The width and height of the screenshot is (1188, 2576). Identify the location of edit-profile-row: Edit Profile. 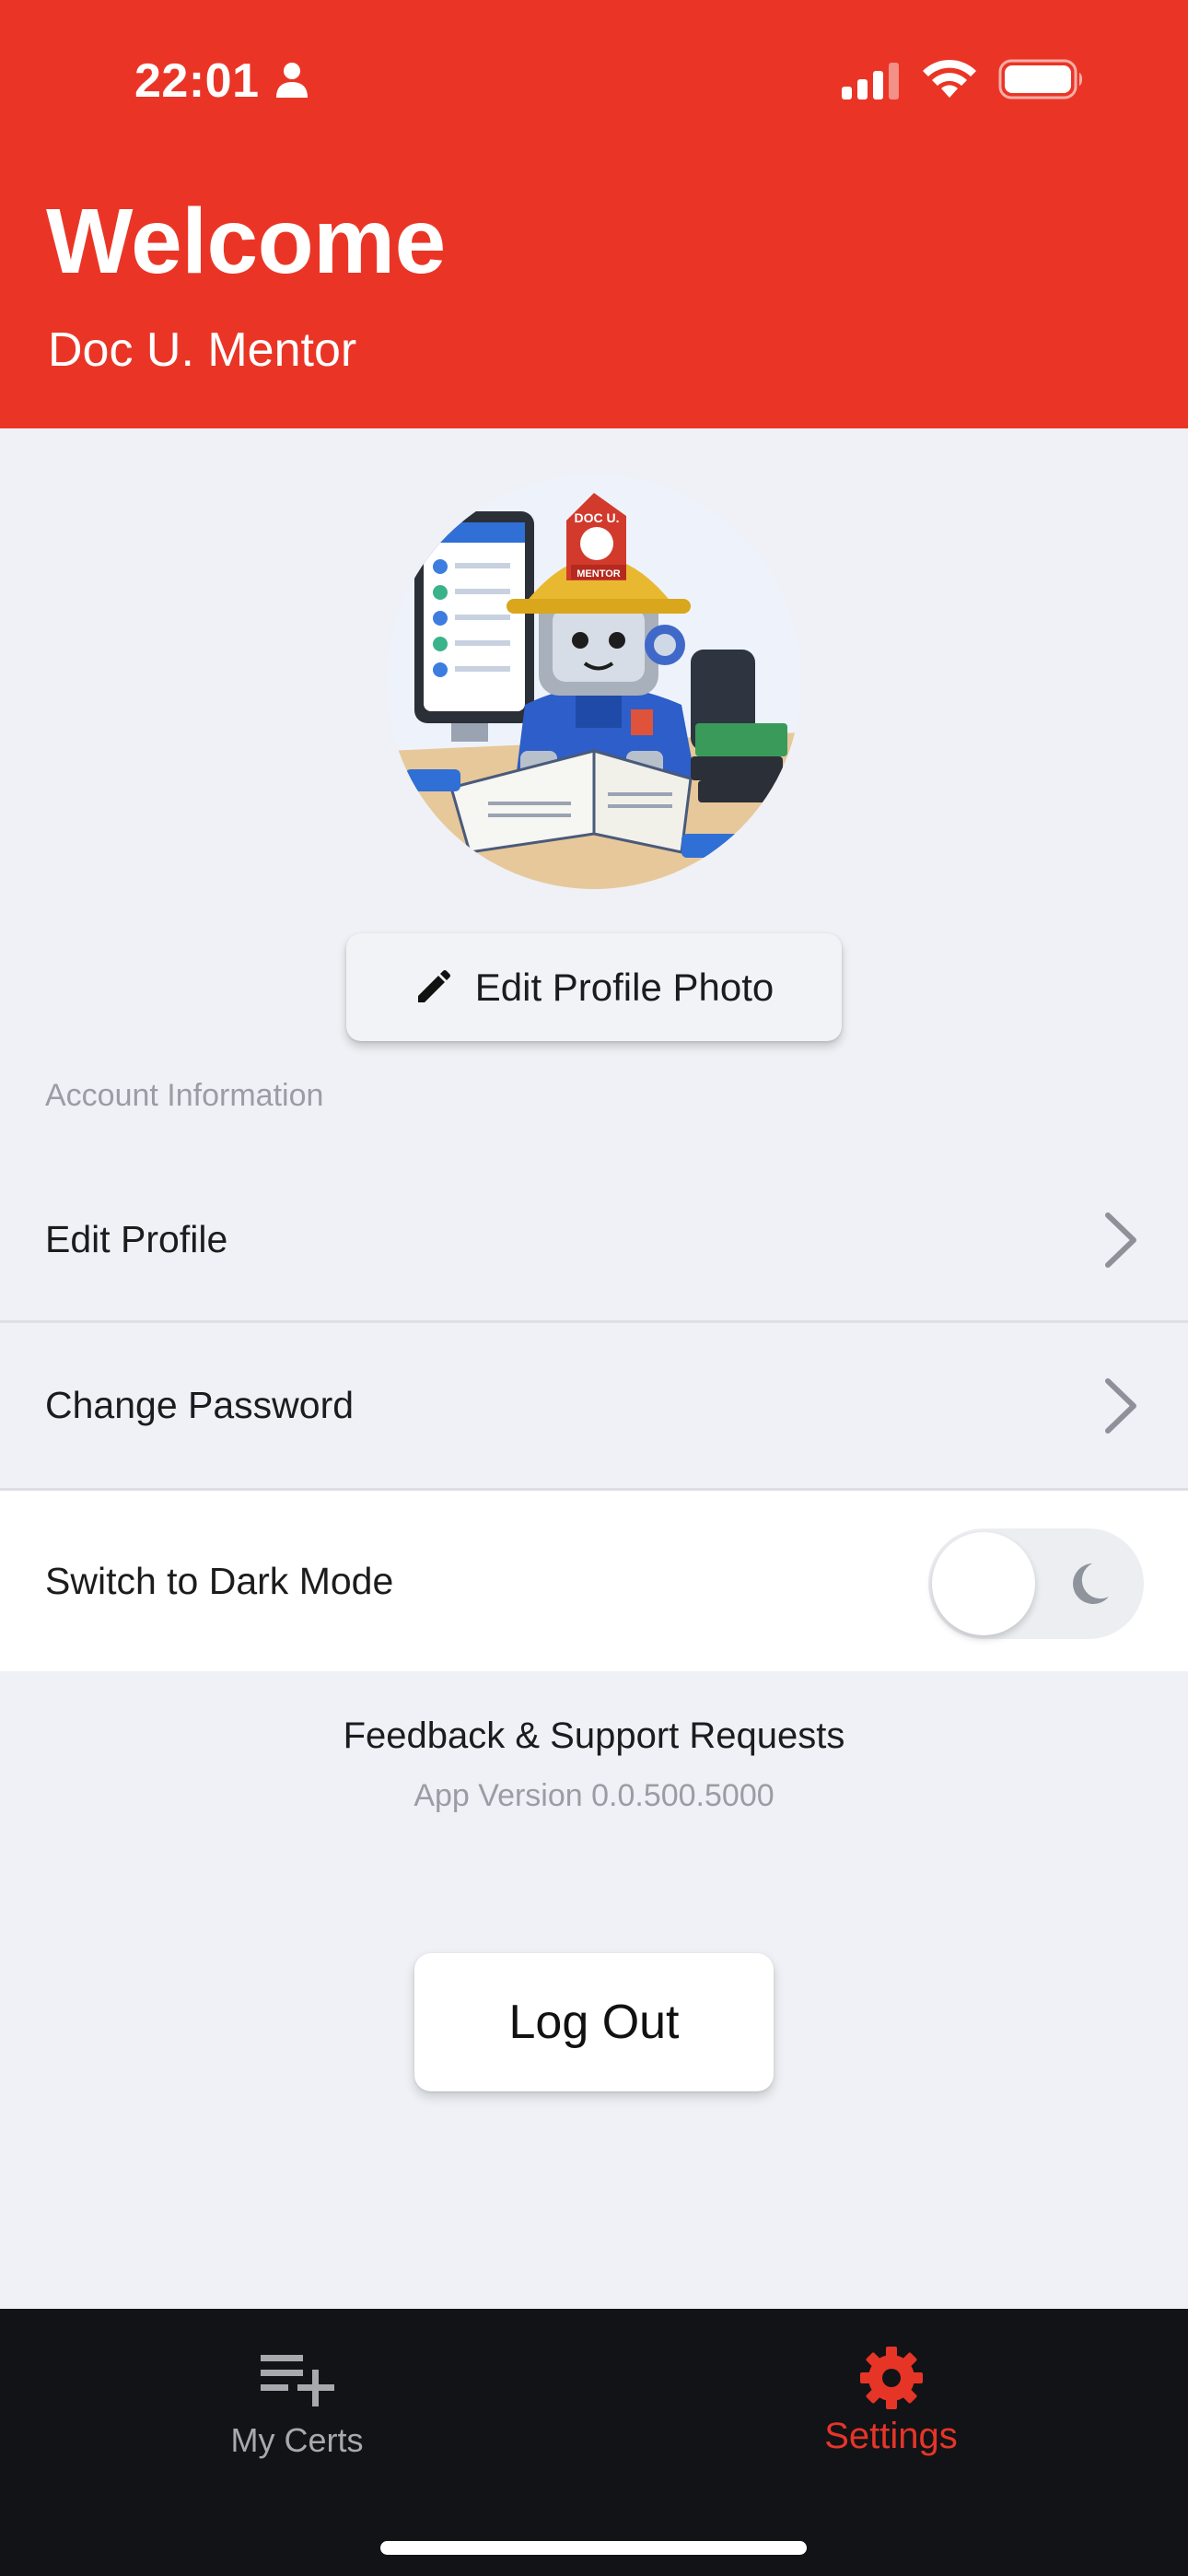
(594, 1241).